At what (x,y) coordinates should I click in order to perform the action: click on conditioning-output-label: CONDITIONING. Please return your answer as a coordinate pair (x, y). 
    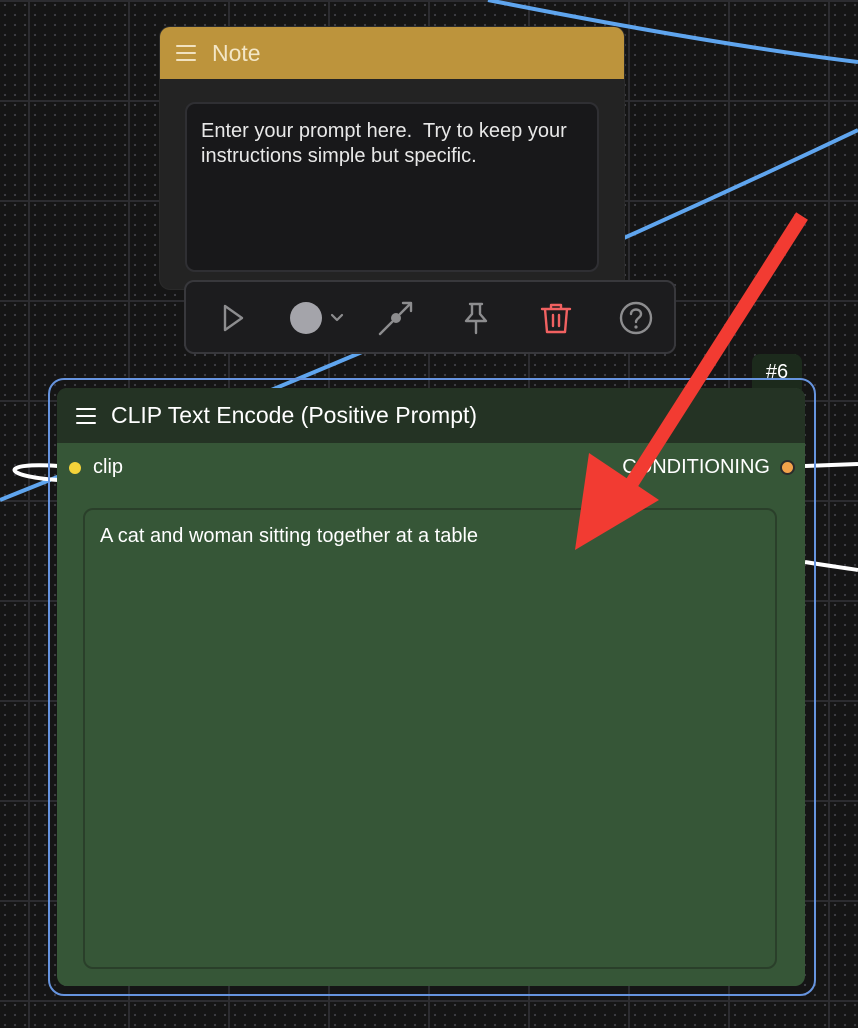
    Looking at the image, I should click on (696, 467).